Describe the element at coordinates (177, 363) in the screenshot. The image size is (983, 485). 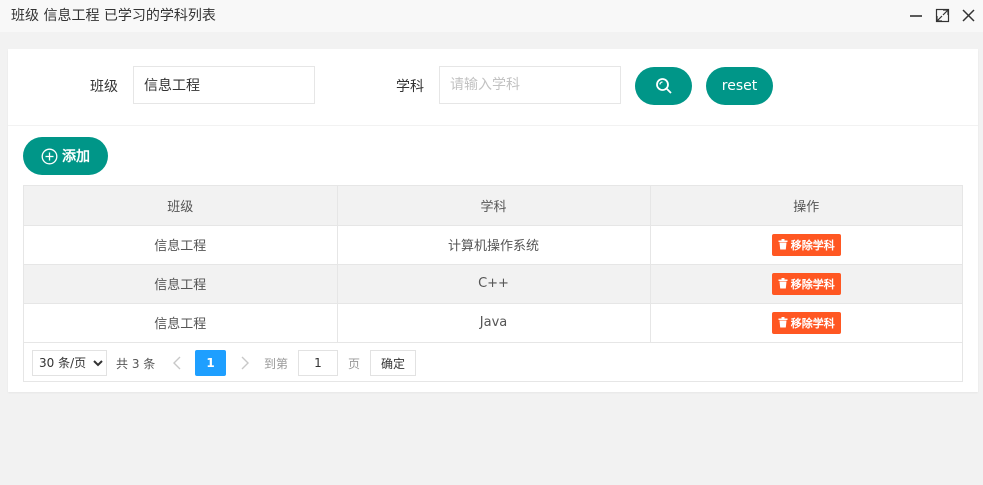
I see `prev-page-icon` at that location.